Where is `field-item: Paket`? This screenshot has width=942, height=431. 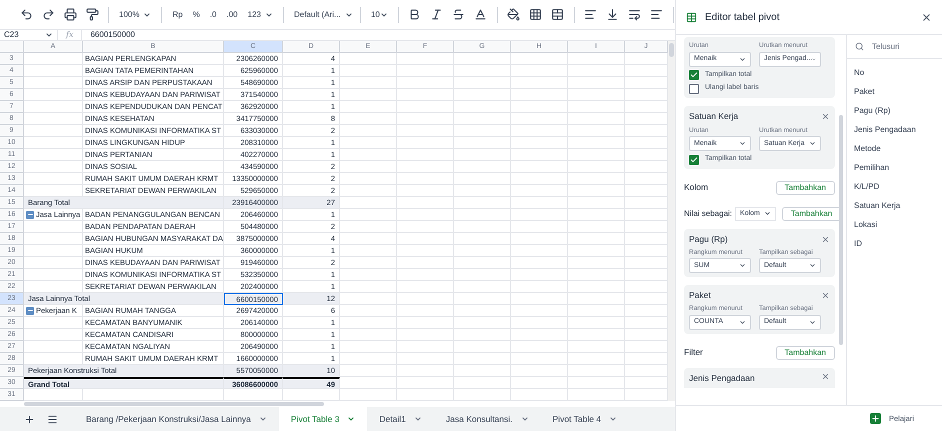
field-item: Paket is located at coordinates (894, 92).